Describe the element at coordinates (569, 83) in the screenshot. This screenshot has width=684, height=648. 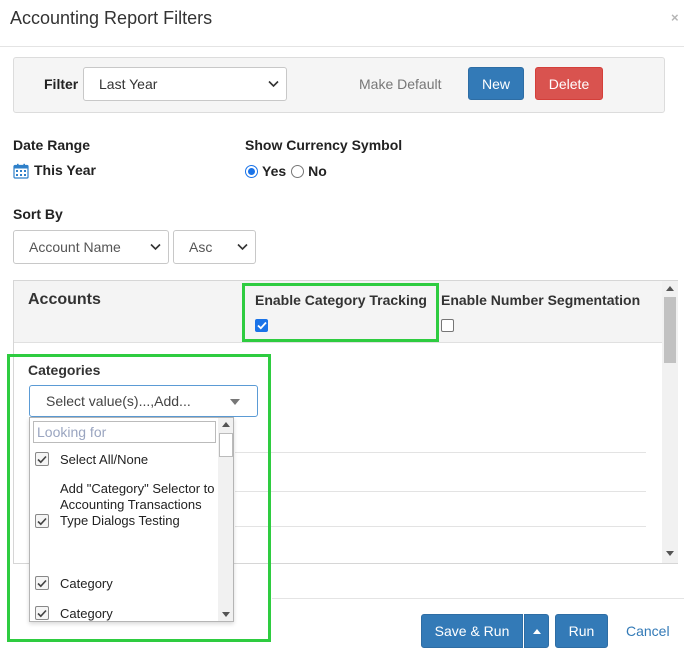
I see `delete-button: Delete` at that location.